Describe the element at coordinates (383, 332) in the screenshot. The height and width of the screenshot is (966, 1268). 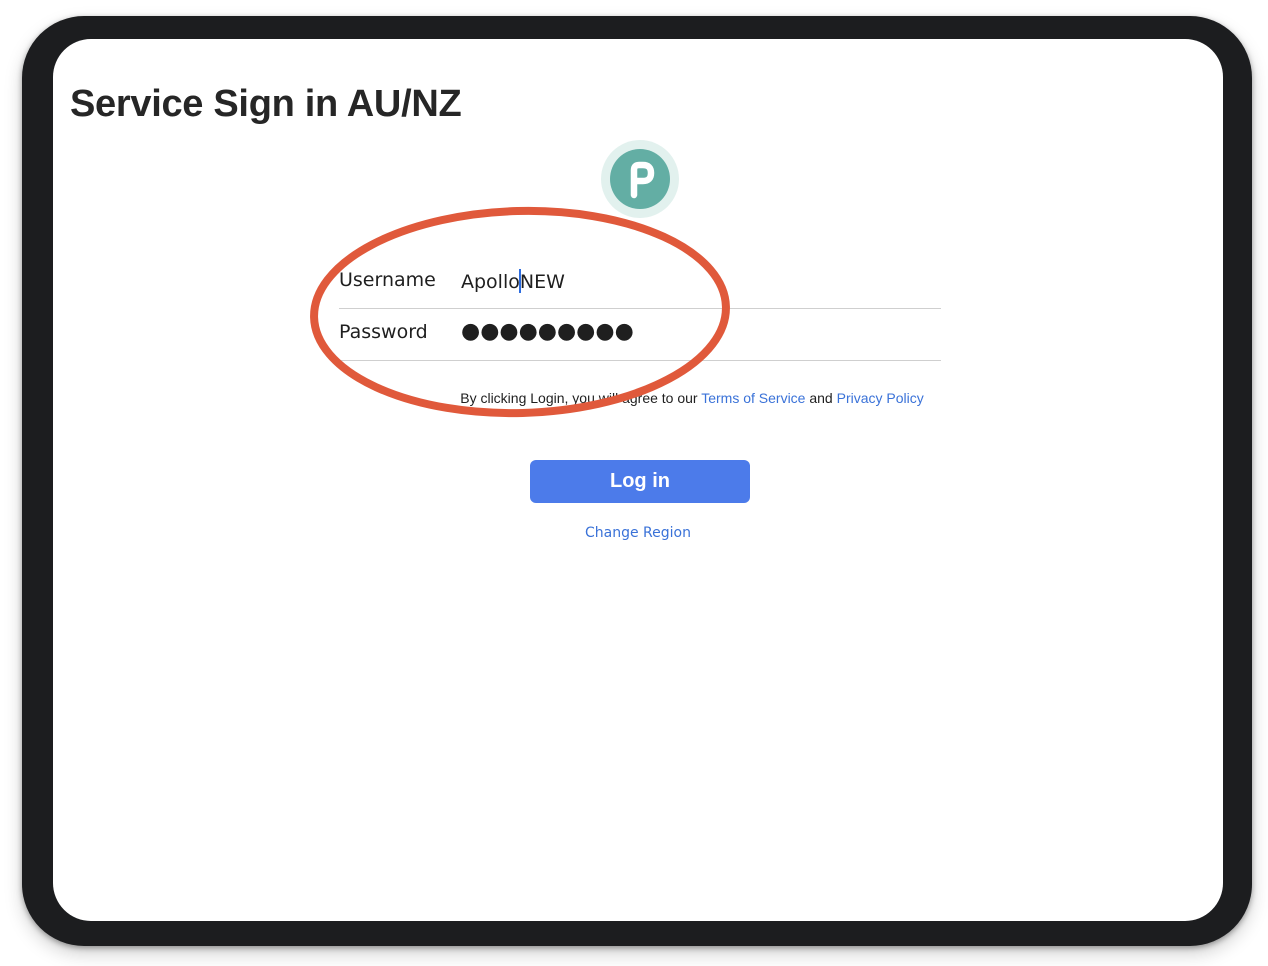
I see `password-label: Password` at that location.